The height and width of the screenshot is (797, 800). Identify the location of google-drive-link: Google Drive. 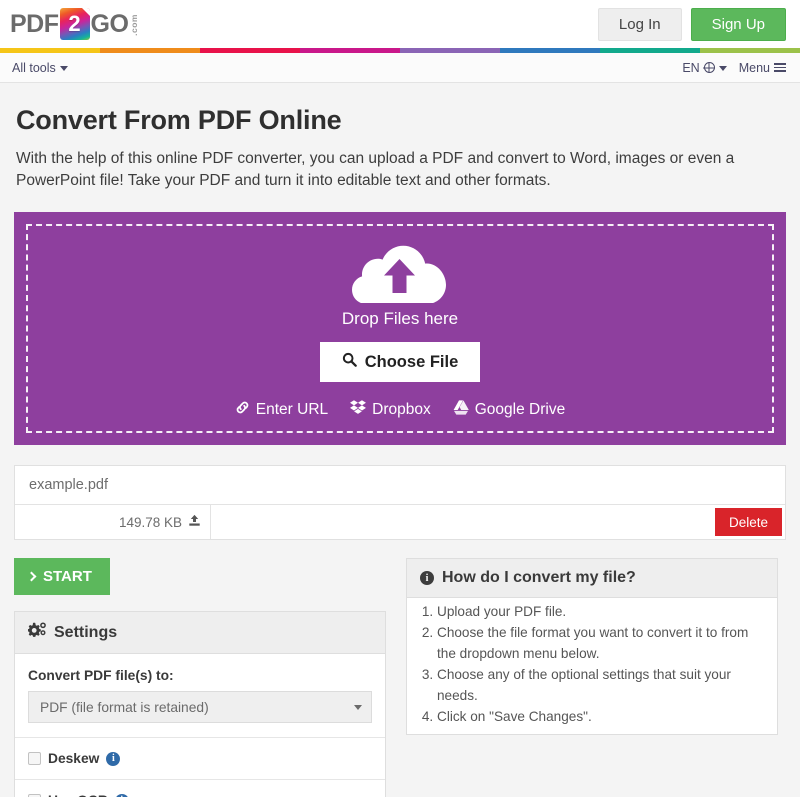
(509, 409).